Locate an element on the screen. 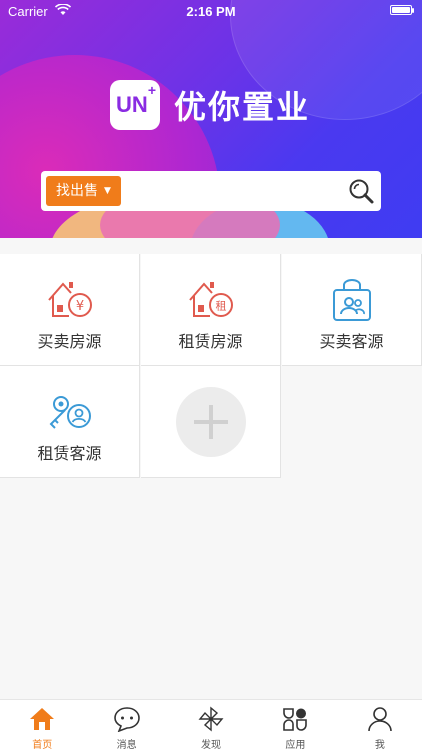 The image size is (422, 750). tile-label: 租赁房源 is located at coordinates (210, 341).